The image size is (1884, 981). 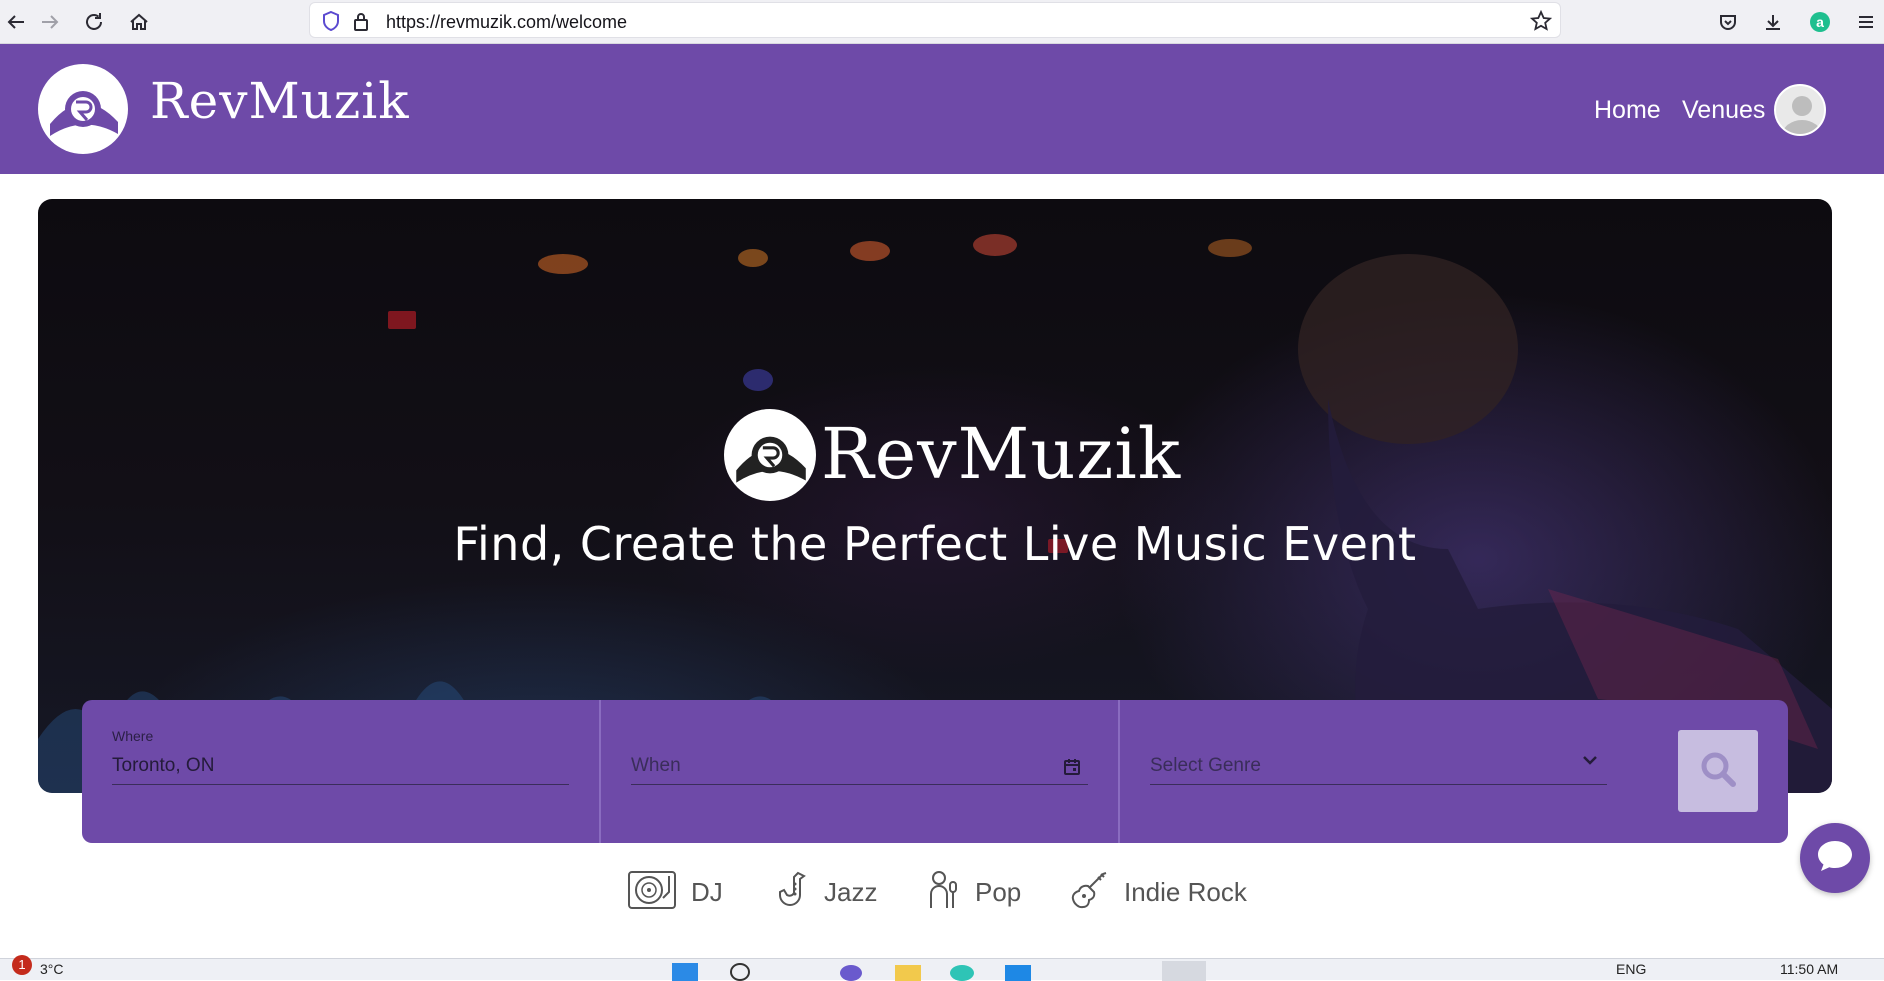 What do you see at coordinates (1001, 454) in the screenshot?
I see `hero-brand-name: RevMuzik` at bounding box center [1001, 454].